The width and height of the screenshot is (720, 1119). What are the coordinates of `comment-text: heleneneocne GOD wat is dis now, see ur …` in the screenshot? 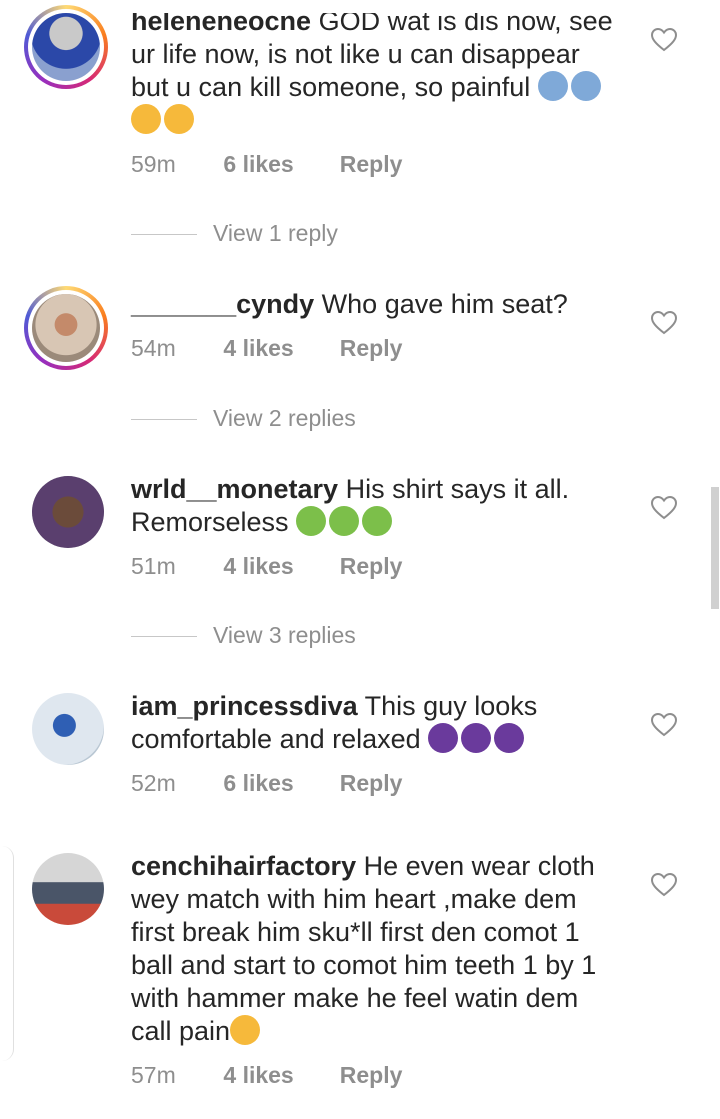 It's located at (376, 75).